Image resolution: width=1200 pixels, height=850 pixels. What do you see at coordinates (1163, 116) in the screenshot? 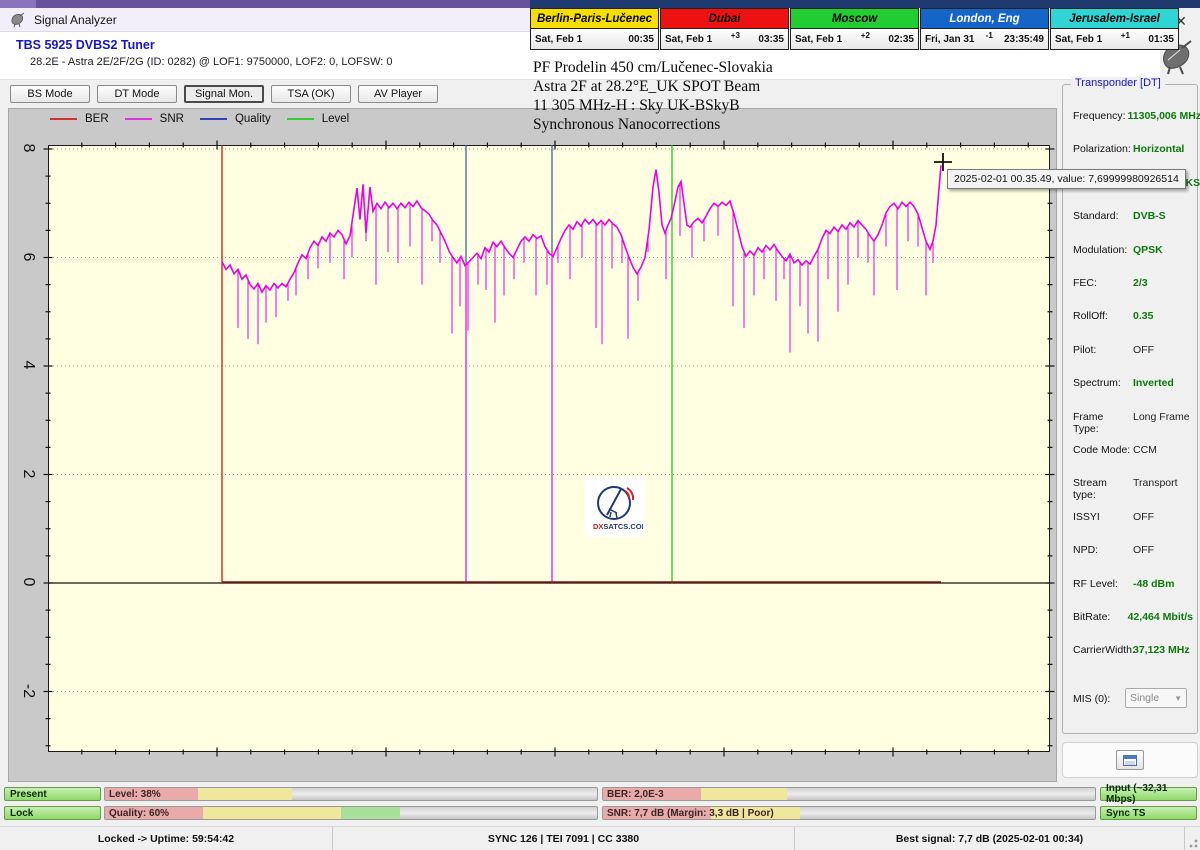
I see `transponder-value: 11305,006 MHz` at bounding box center [1163, 116].